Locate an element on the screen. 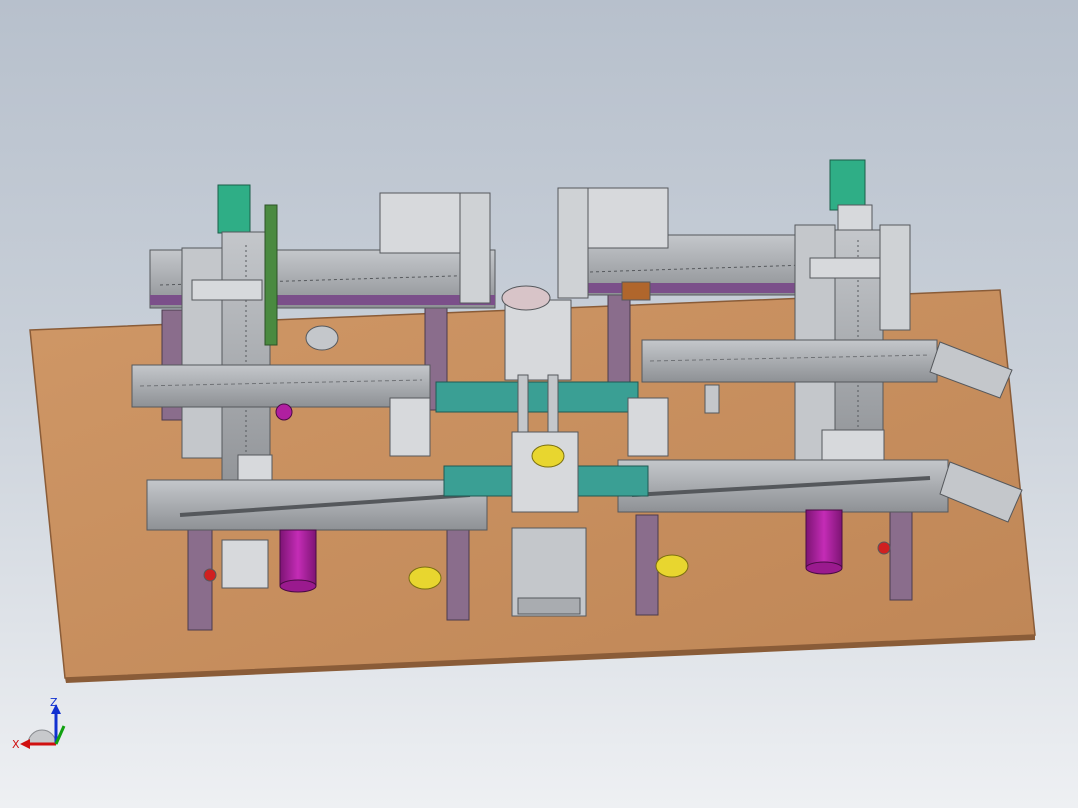 Image resolution: width=1078 pixels, height=808 pixels. triad-base-quadrant-icon is located at coordinates (42, 737).